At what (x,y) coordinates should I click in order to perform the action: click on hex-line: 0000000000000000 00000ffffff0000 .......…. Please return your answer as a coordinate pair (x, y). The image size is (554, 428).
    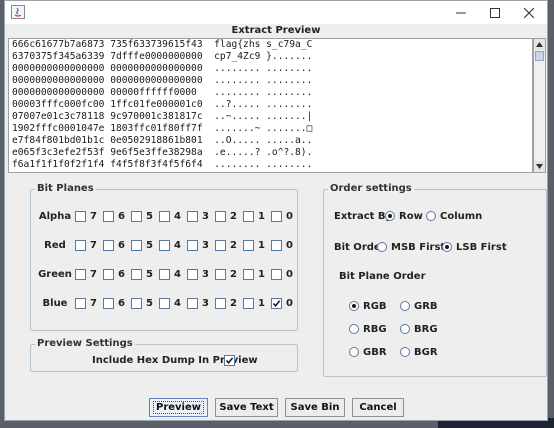
    Looking at the image, I should click on (162, 92).